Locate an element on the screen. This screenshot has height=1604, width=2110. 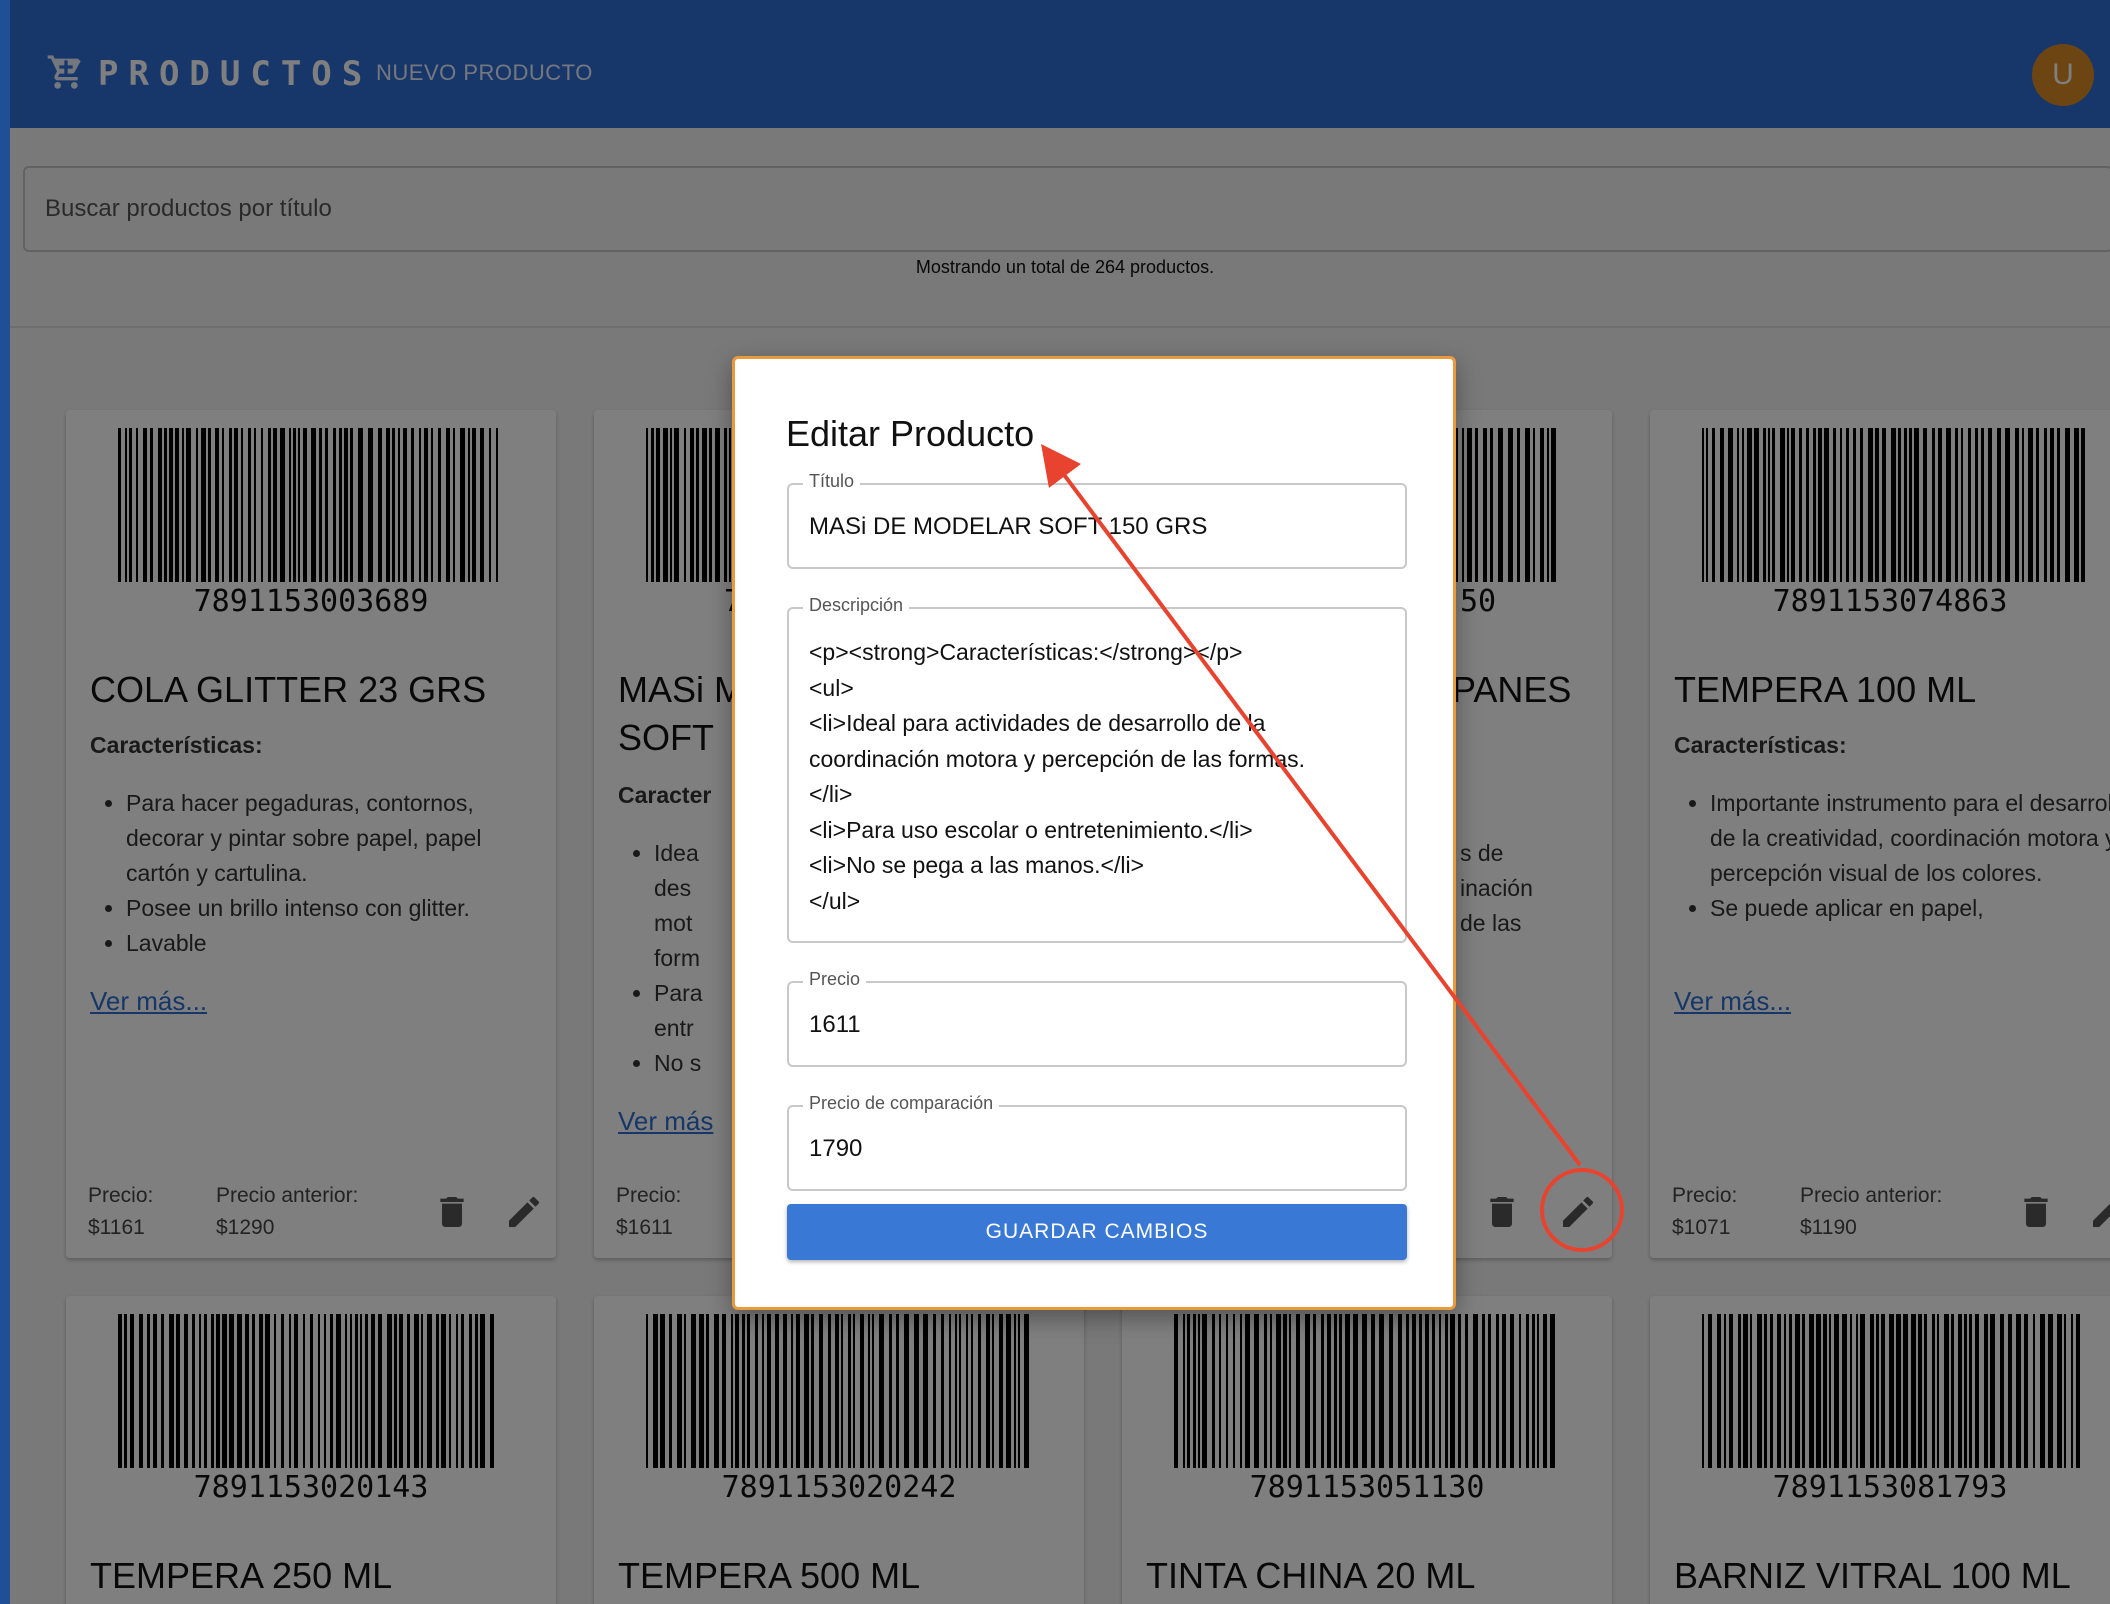
compare-price-field: Precio de comparación 1790 is located at coordinates (1097, 1142).